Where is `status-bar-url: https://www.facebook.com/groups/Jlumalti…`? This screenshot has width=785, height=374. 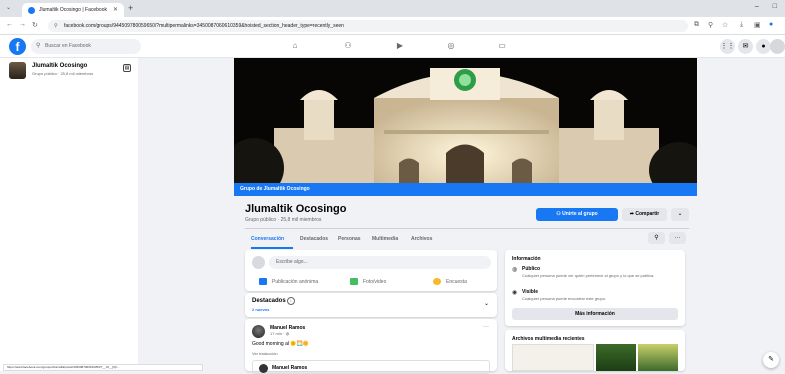 status-bar-url: https://www.facebook.com/groups/Jlumalti… is located at coordinates (103, 367).